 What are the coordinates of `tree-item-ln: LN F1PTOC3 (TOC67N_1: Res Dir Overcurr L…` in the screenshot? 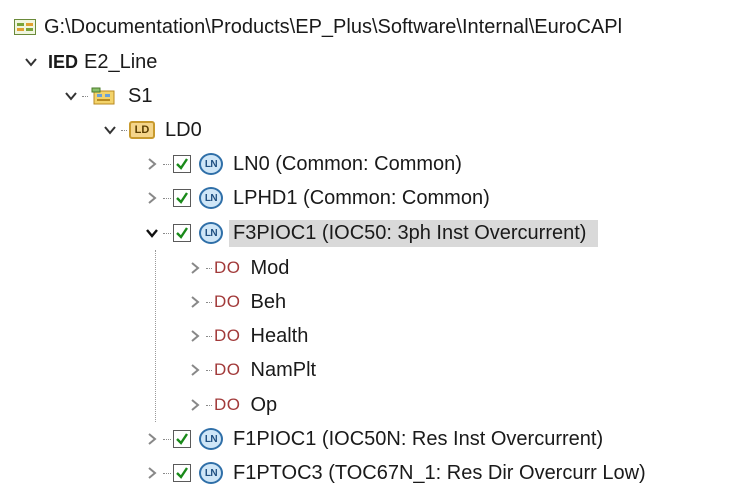 It's located at (394, 473).